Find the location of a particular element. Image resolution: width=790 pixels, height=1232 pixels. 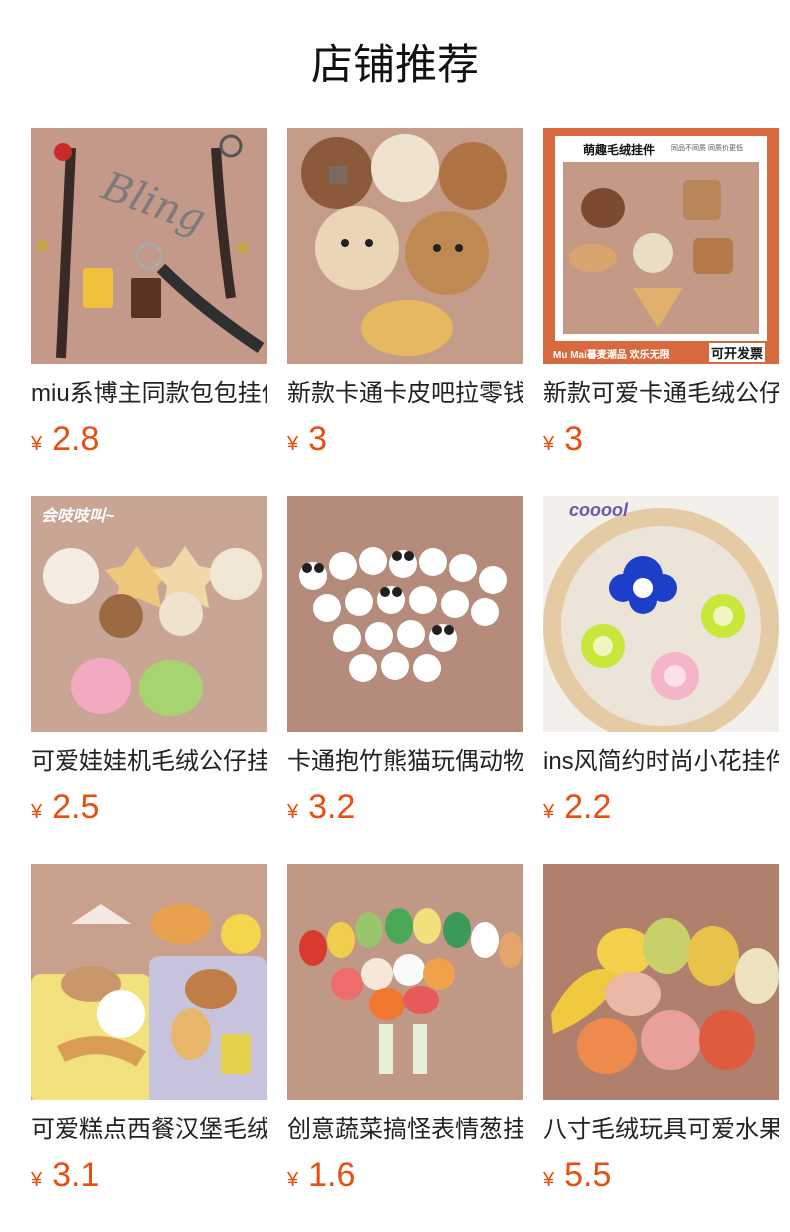

product-image: 会吱吱叫~ is located at coordinates (149, 614).